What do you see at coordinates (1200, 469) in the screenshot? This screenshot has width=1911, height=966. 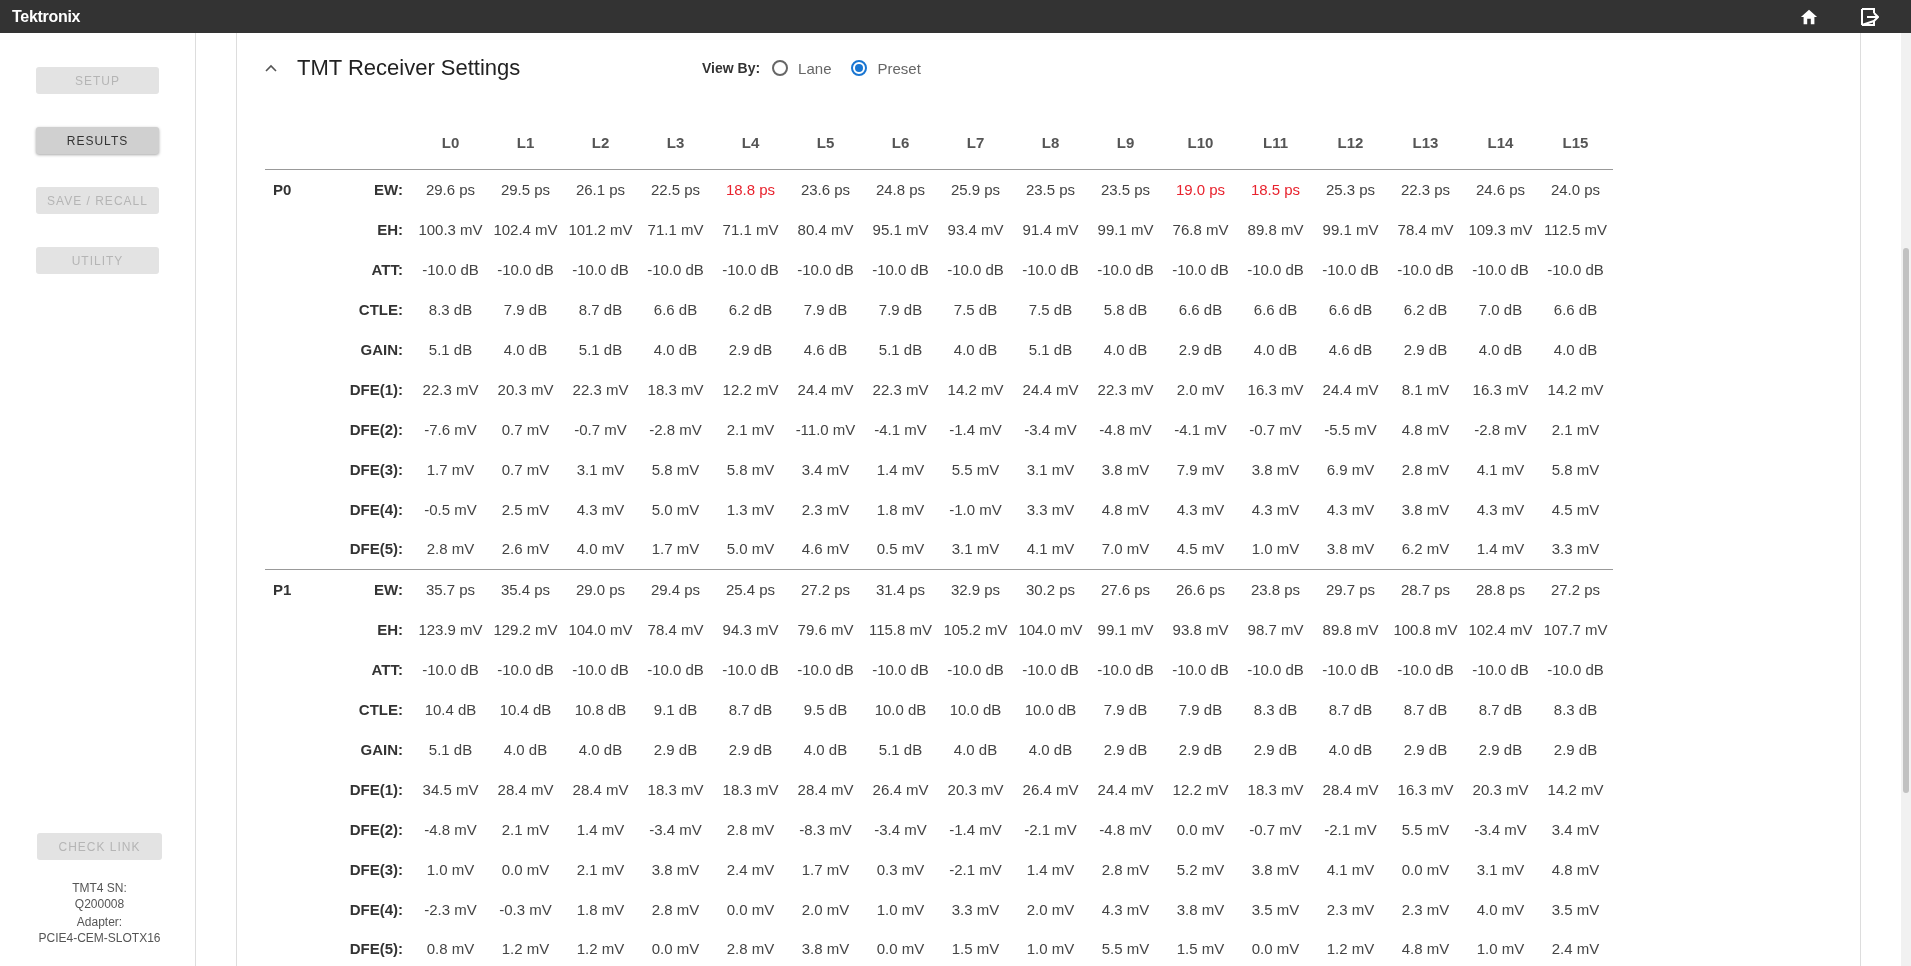 I see `table-cell: 7.9 mV` at bounding box center [1200, 469].